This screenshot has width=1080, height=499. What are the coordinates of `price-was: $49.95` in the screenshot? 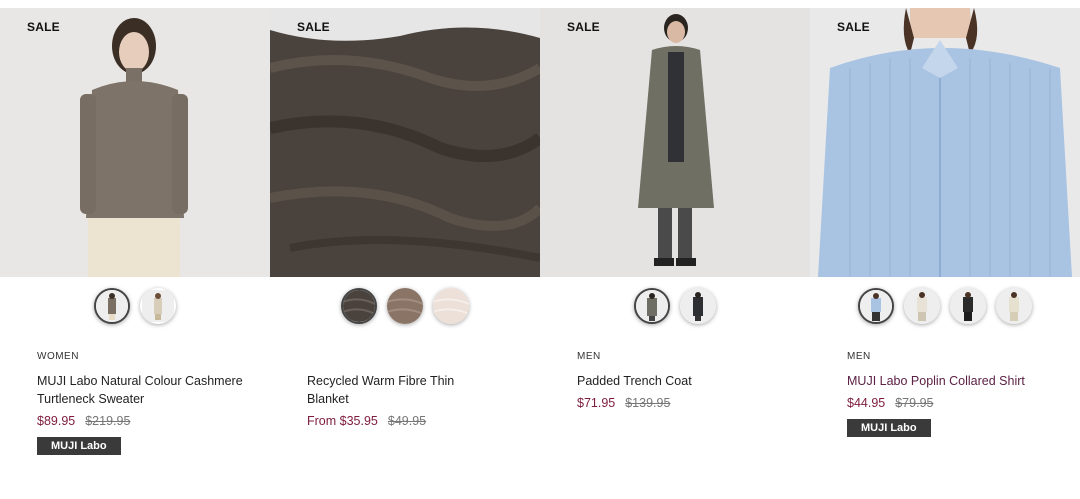 It's located at (407, 421).